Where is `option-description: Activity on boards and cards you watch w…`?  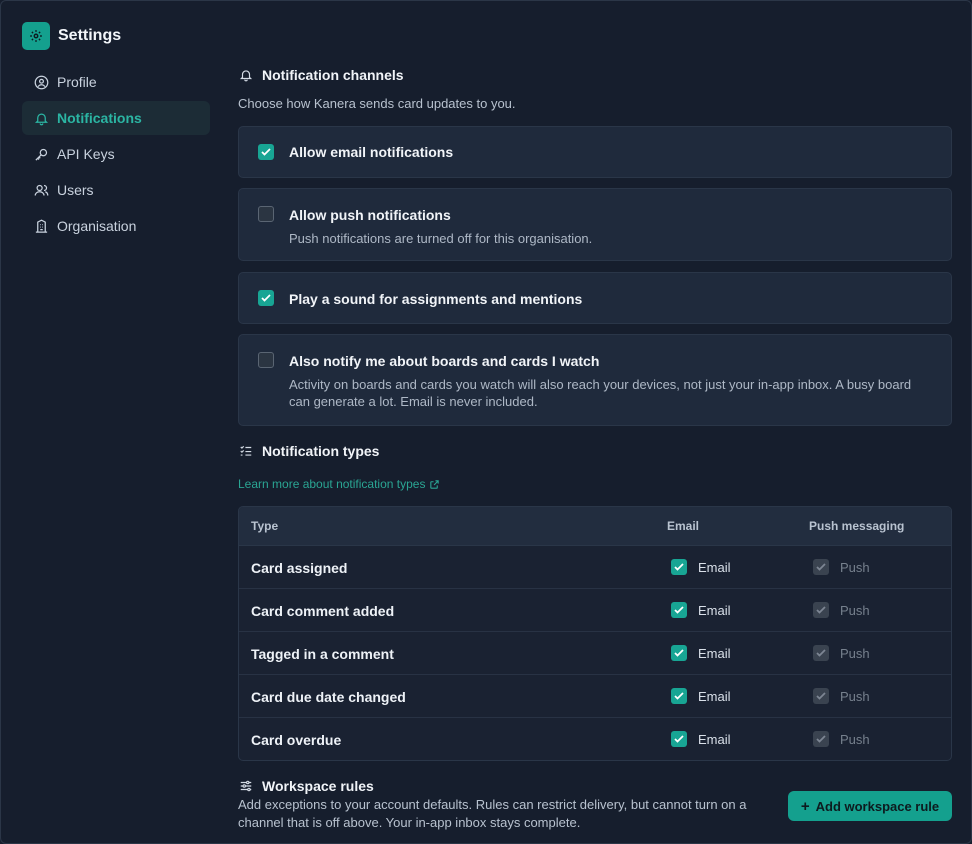
option-description: Activity on boards and cards you watch w… is located at coordinates (600, 393).